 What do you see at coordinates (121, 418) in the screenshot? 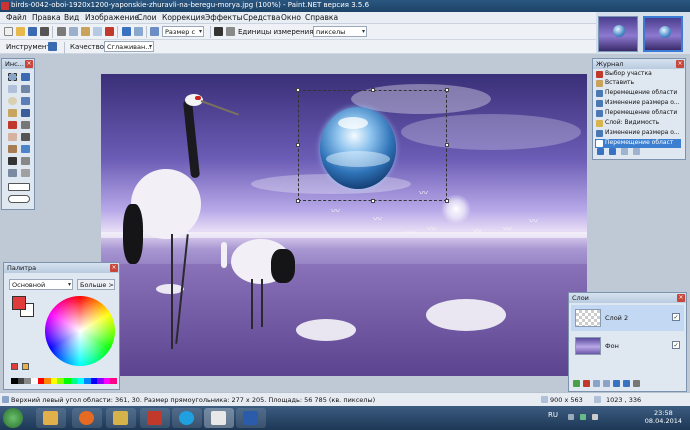
I see `taskbar-app` at bounding box center [121, 418].